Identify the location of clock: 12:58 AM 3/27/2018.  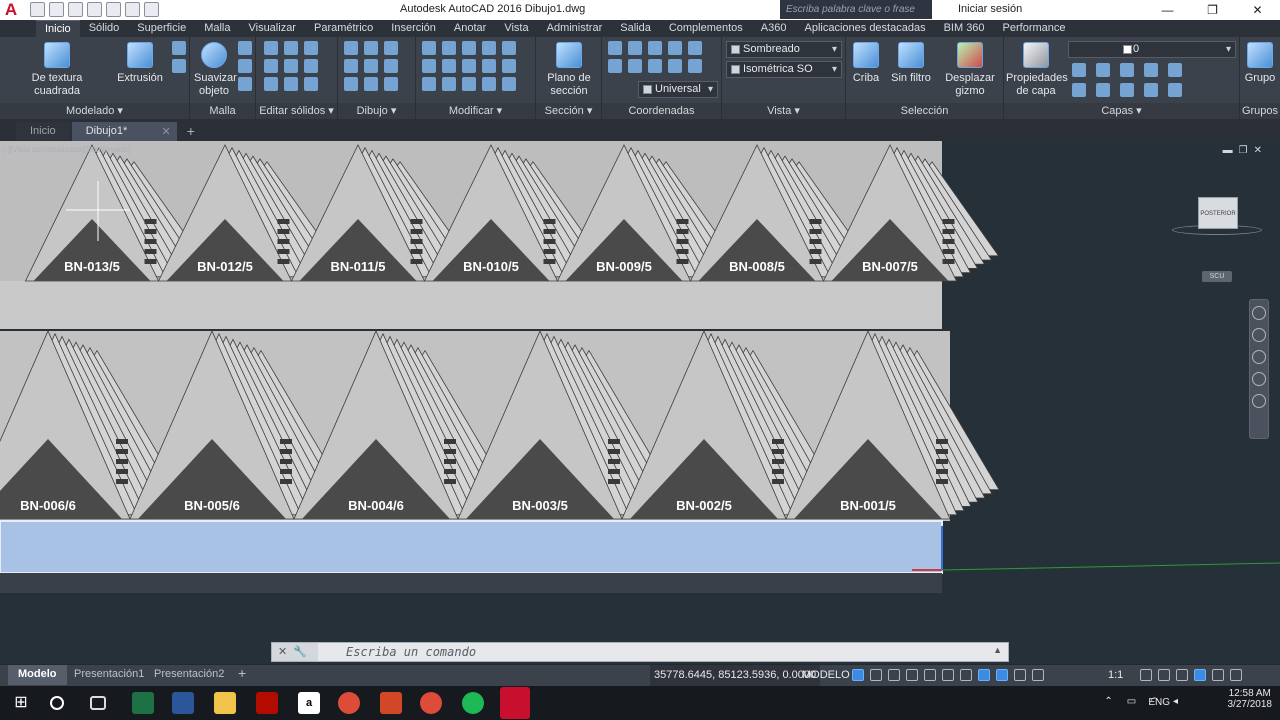
(1250, 699).